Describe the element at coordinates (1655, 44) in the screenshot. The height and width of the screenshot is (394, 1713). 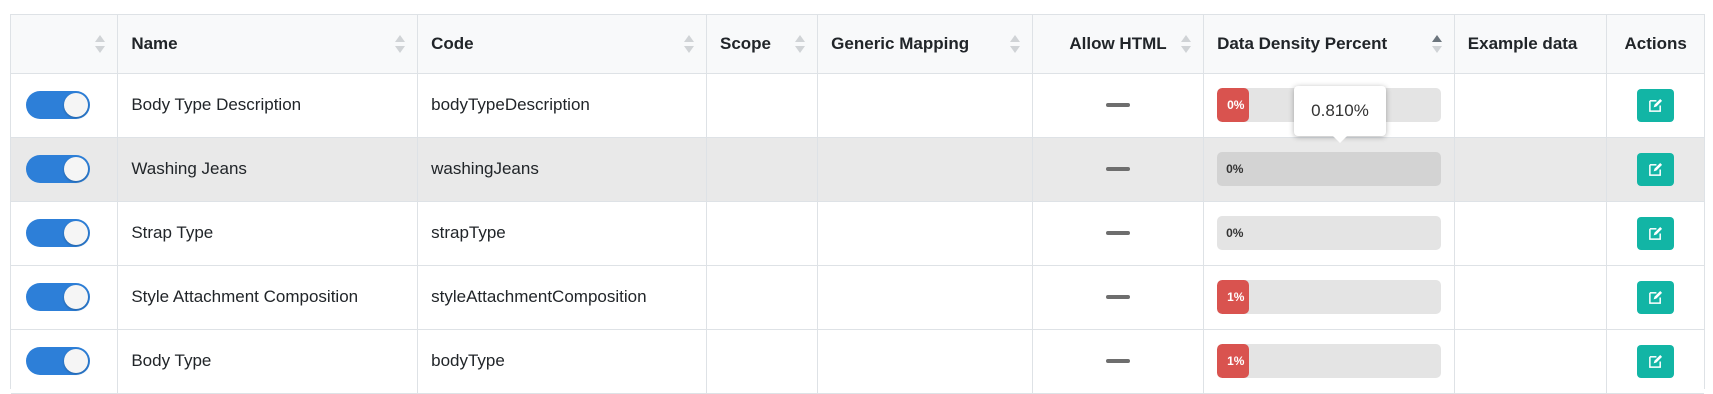
I see `header-actions: Actions` at that location.